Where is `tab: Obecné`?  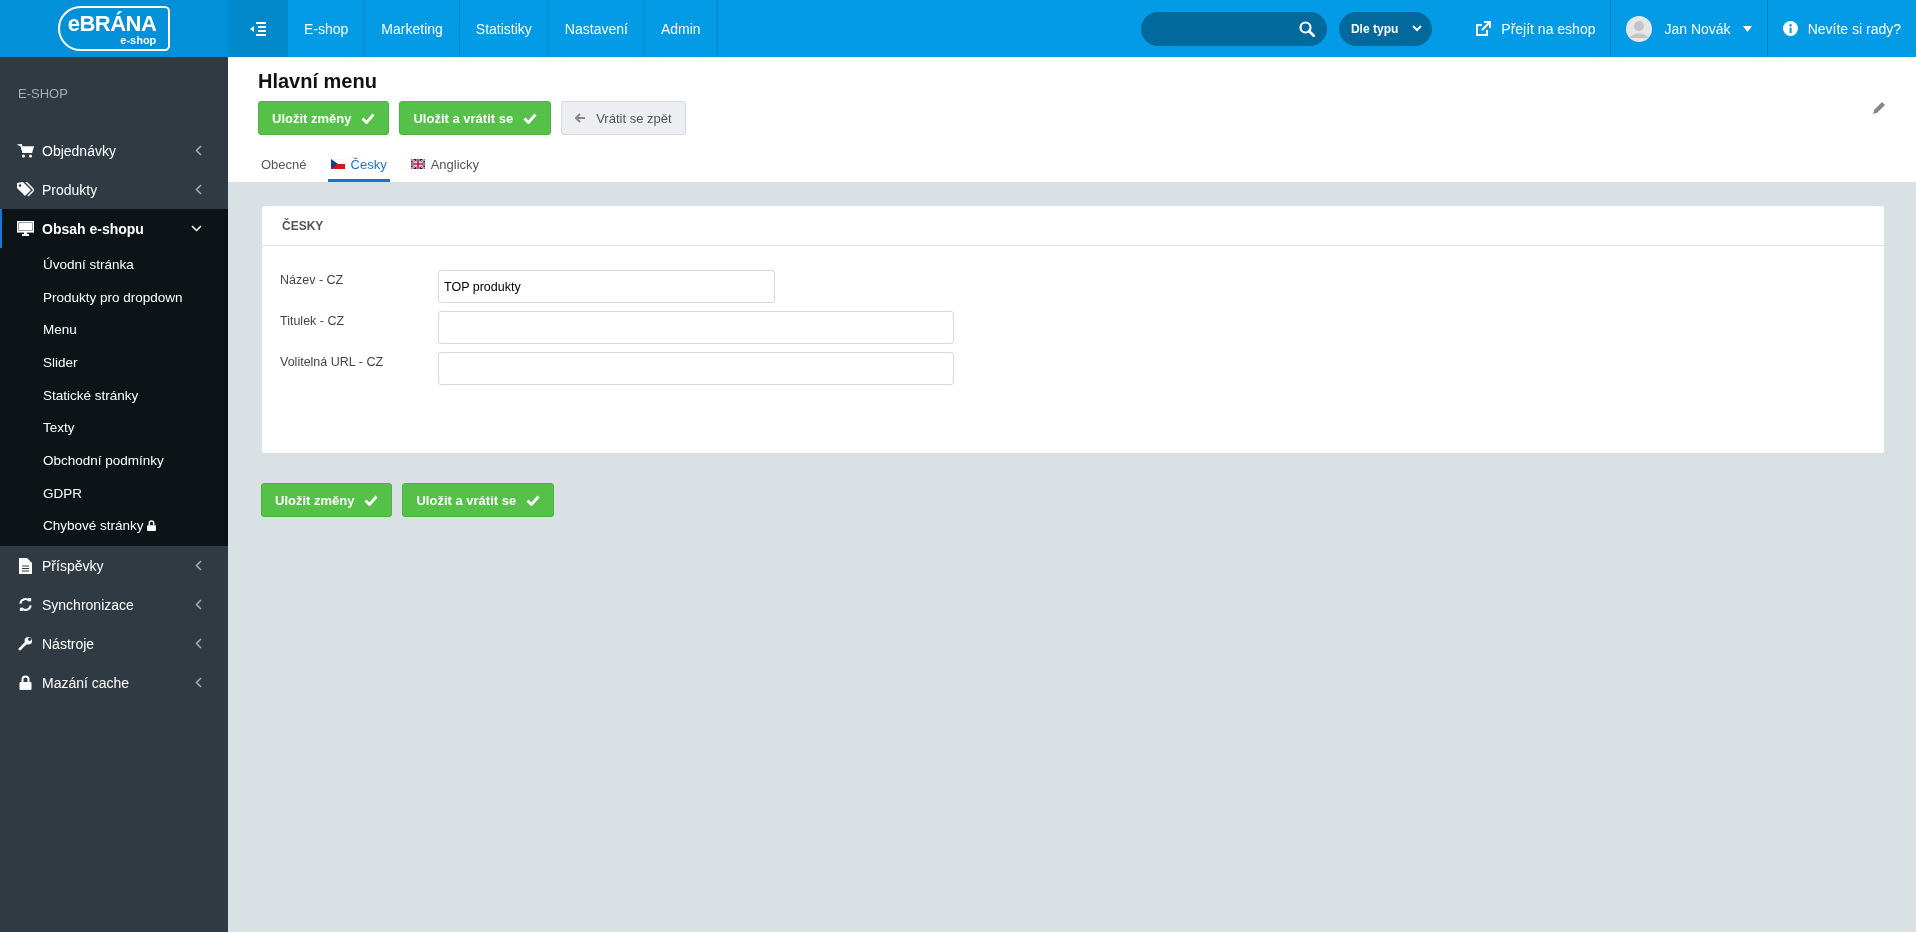
tab: Obecné is located at coordinates (284, 165).